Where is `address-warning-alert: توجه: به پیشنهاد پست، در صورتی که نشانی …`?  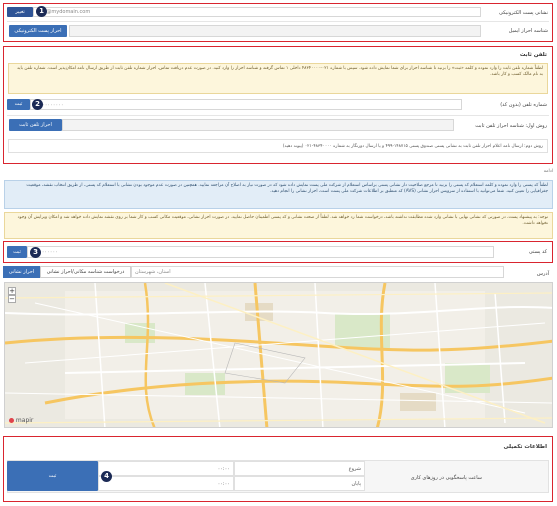
address-warning-alert: توجه: به پیشنهاد پست، در صورتی که نشانی … is located at coordinates (278, 225).